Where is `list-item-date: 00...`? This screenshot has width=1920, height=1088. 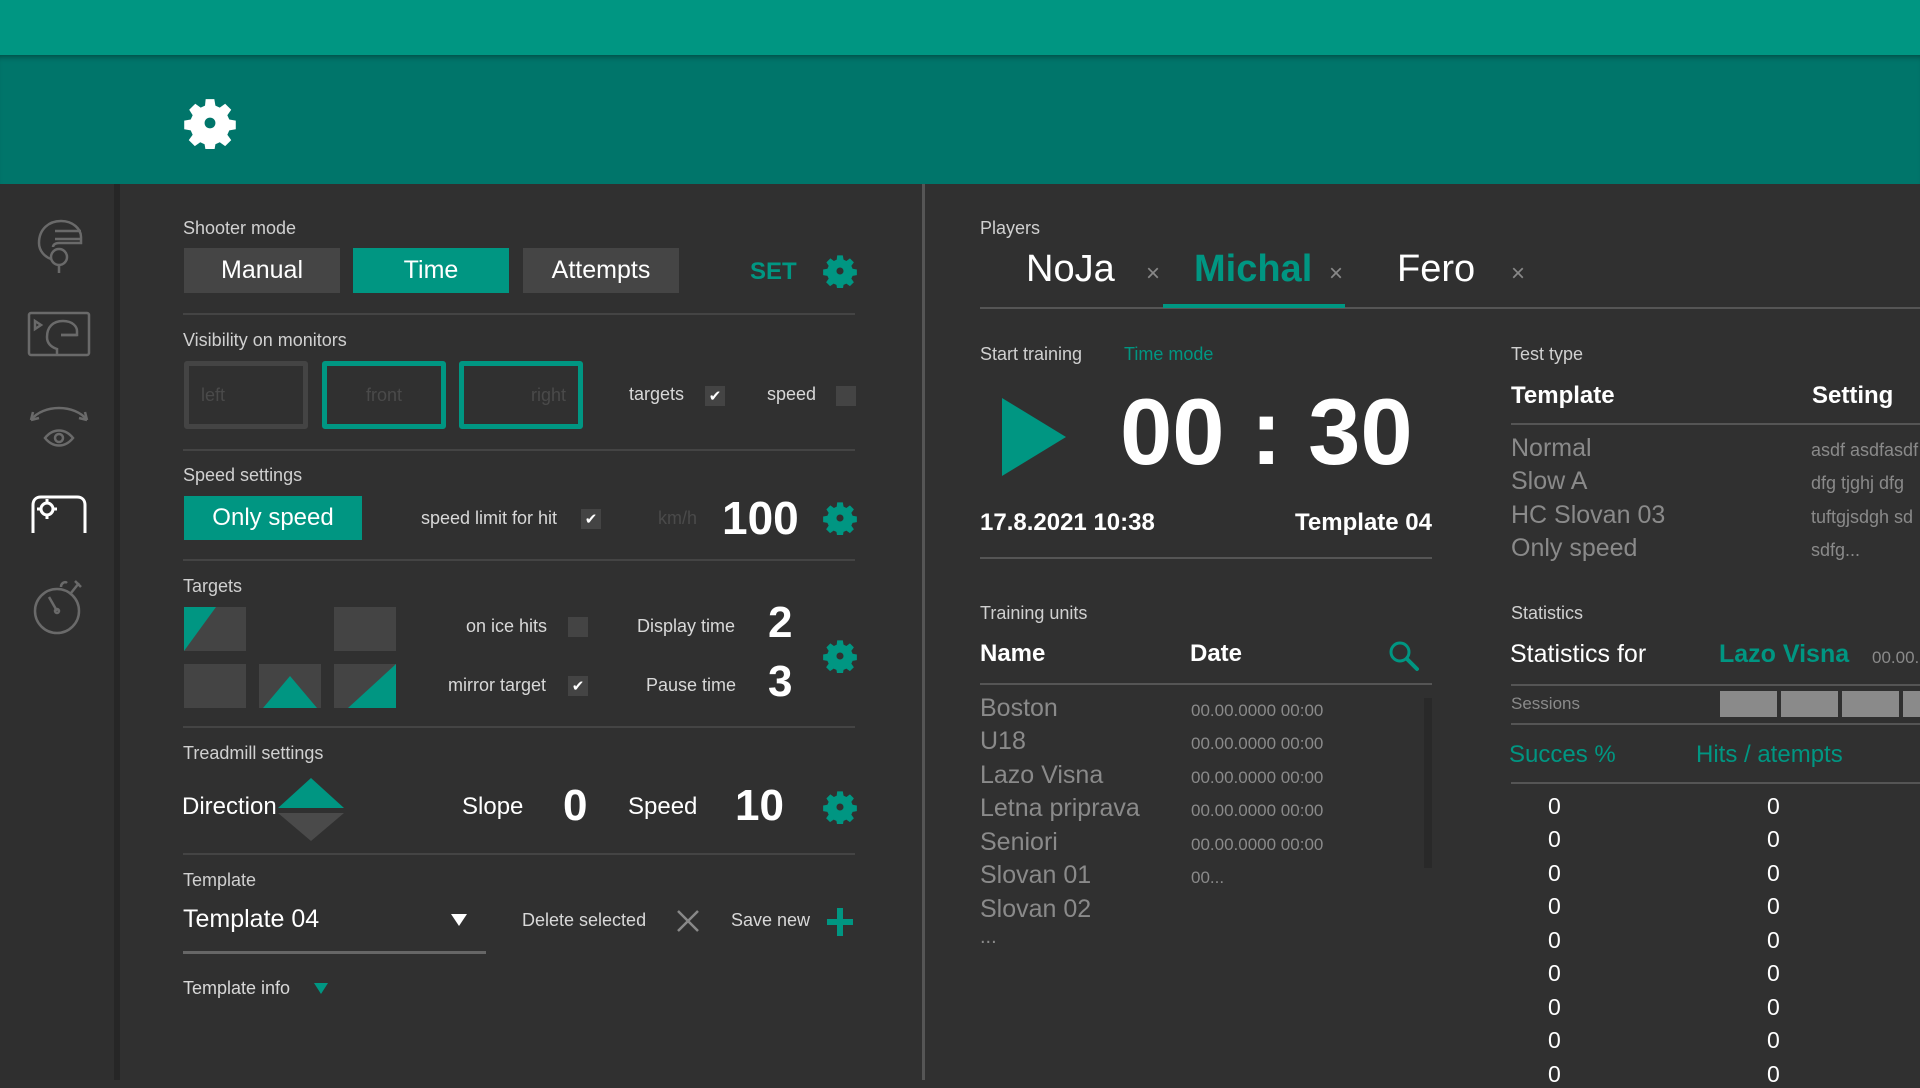
list-item-date: 00... is located at coordinates (1208, 877).